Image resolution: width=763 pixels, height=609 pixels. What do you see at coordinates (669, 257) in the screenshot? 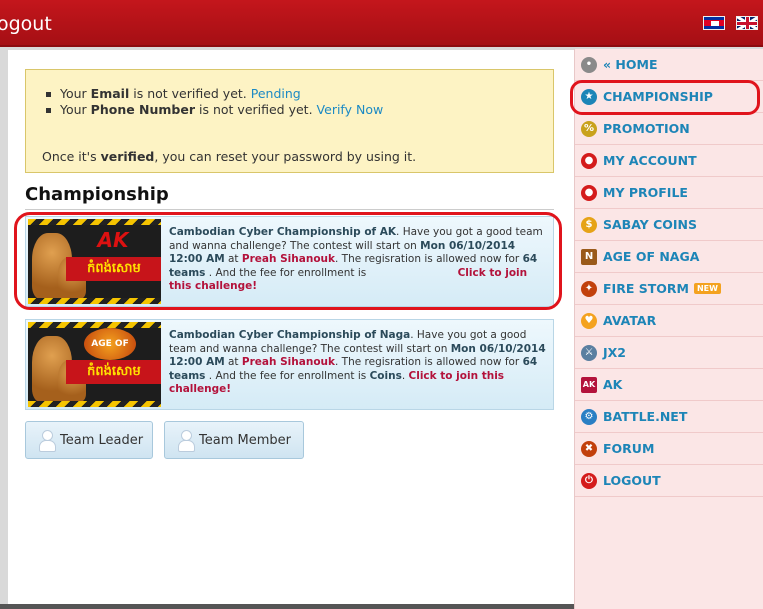
I see `sidebar-item-age-of-naga: N AGE OF NAGA` at bounding box center [669, 257].